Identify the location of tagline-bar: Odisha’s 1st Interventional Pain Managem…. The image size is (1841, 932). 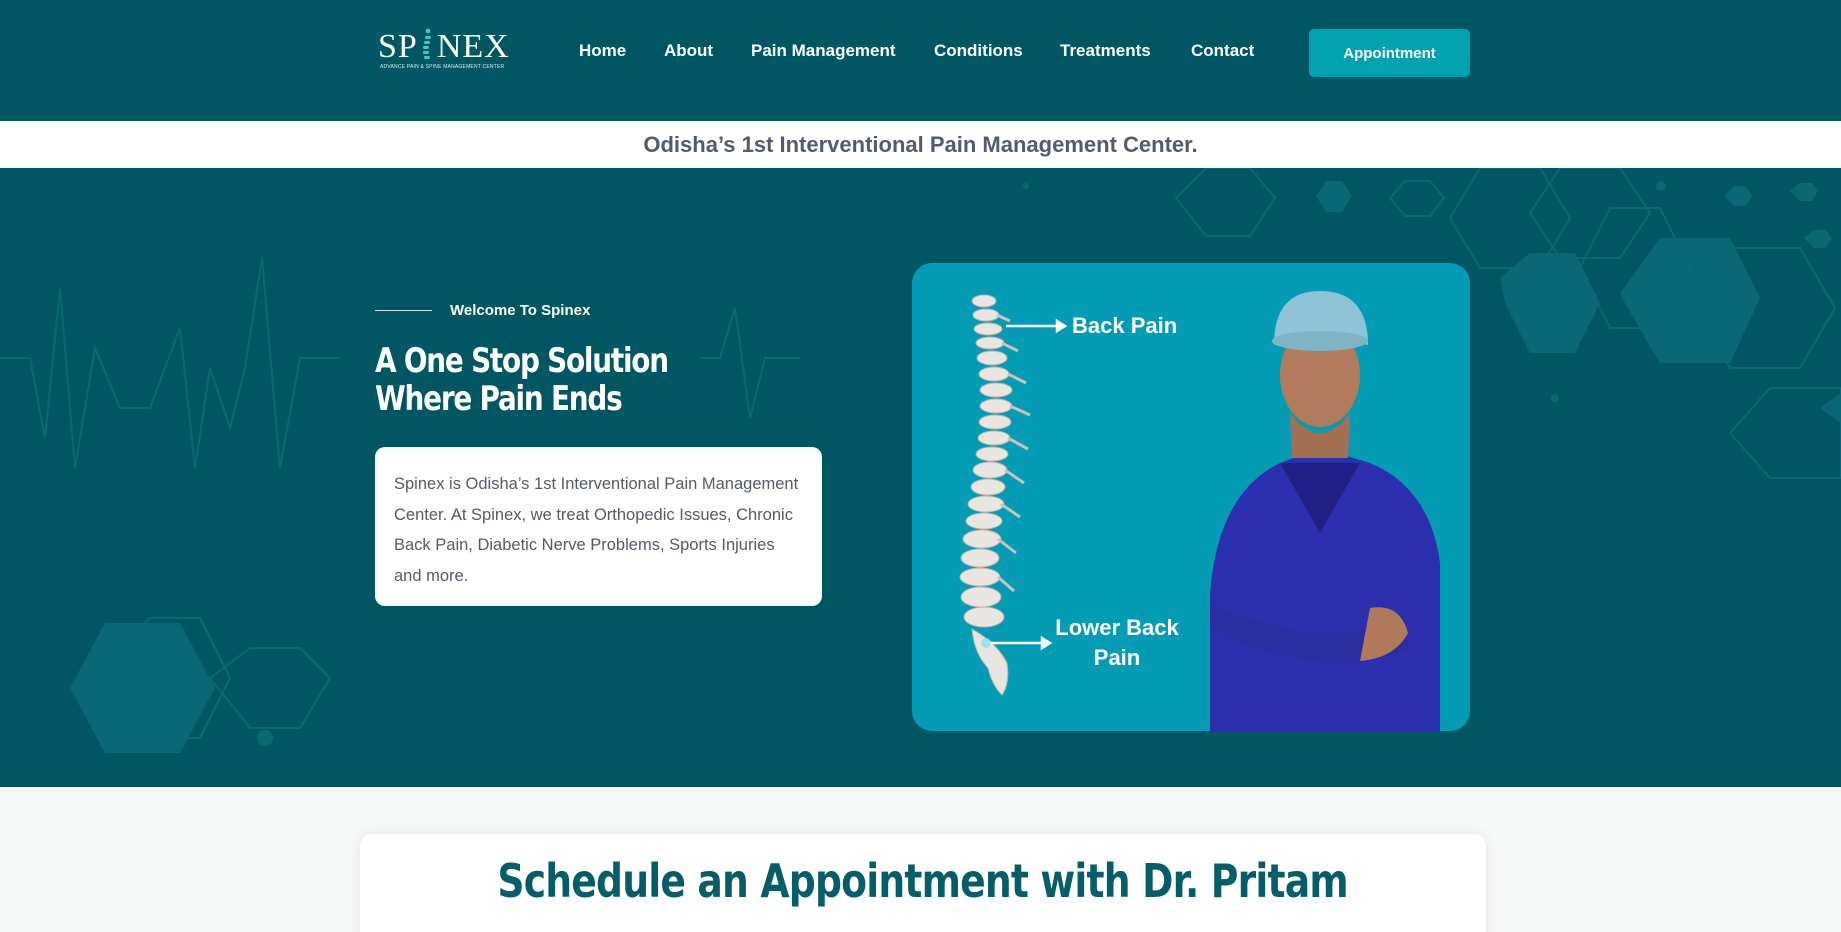
(920, 144).